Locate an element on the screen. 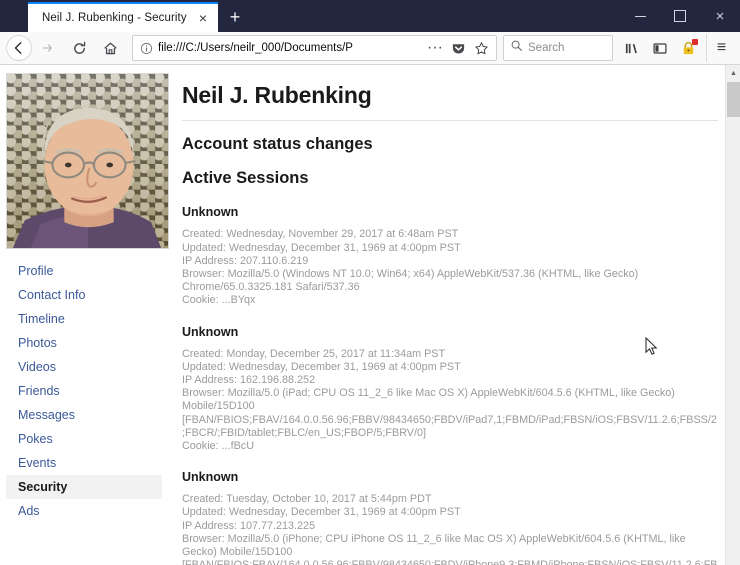 The image size is (740, 565). url-bar-actions: ··· is located at coordinates (458, 48).